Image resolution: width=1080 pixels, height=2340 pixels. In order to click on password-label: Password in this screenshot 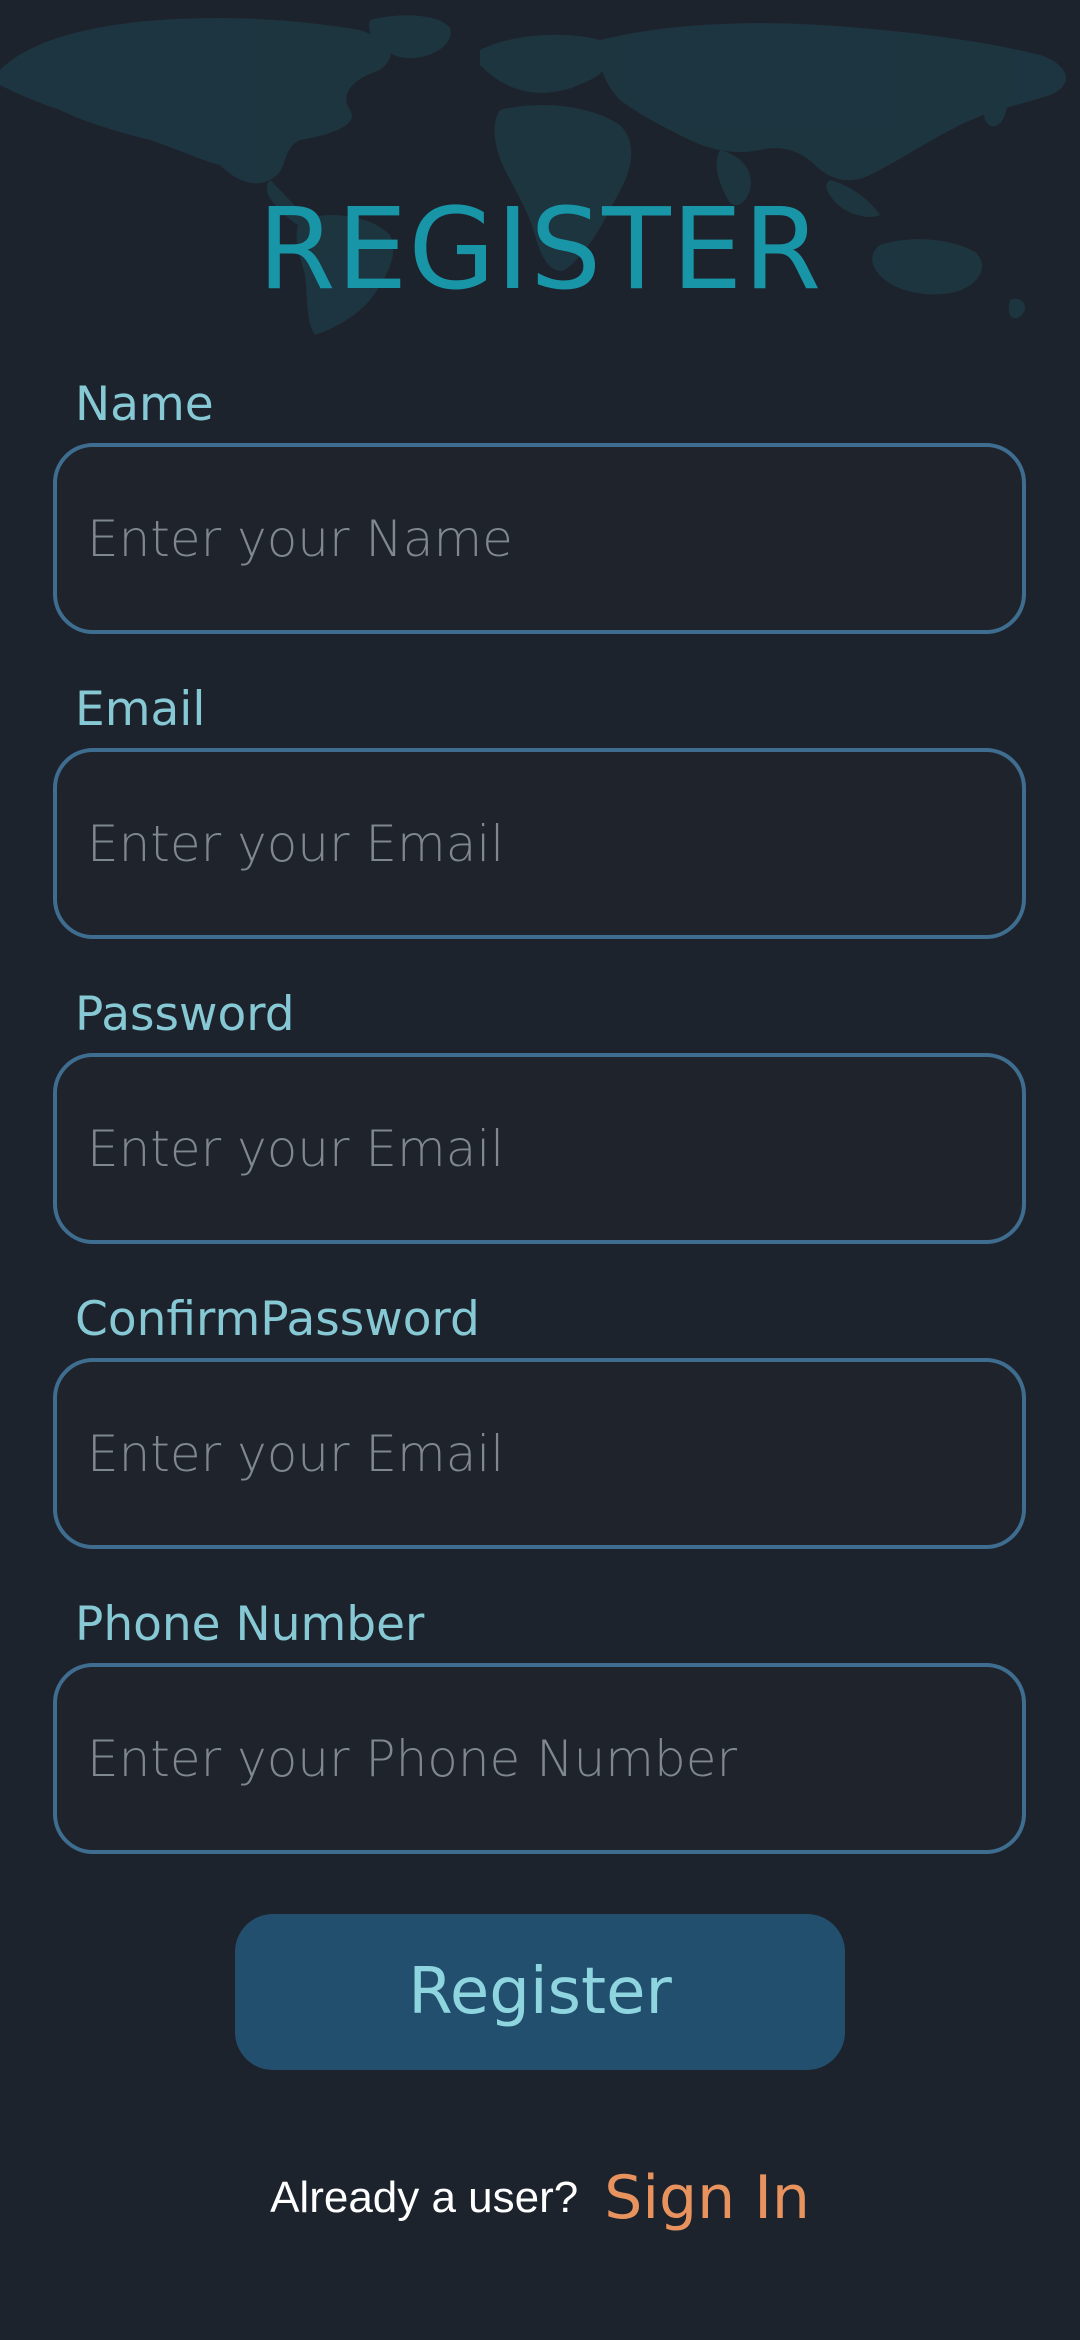, I will do `click(185, 1014)`.